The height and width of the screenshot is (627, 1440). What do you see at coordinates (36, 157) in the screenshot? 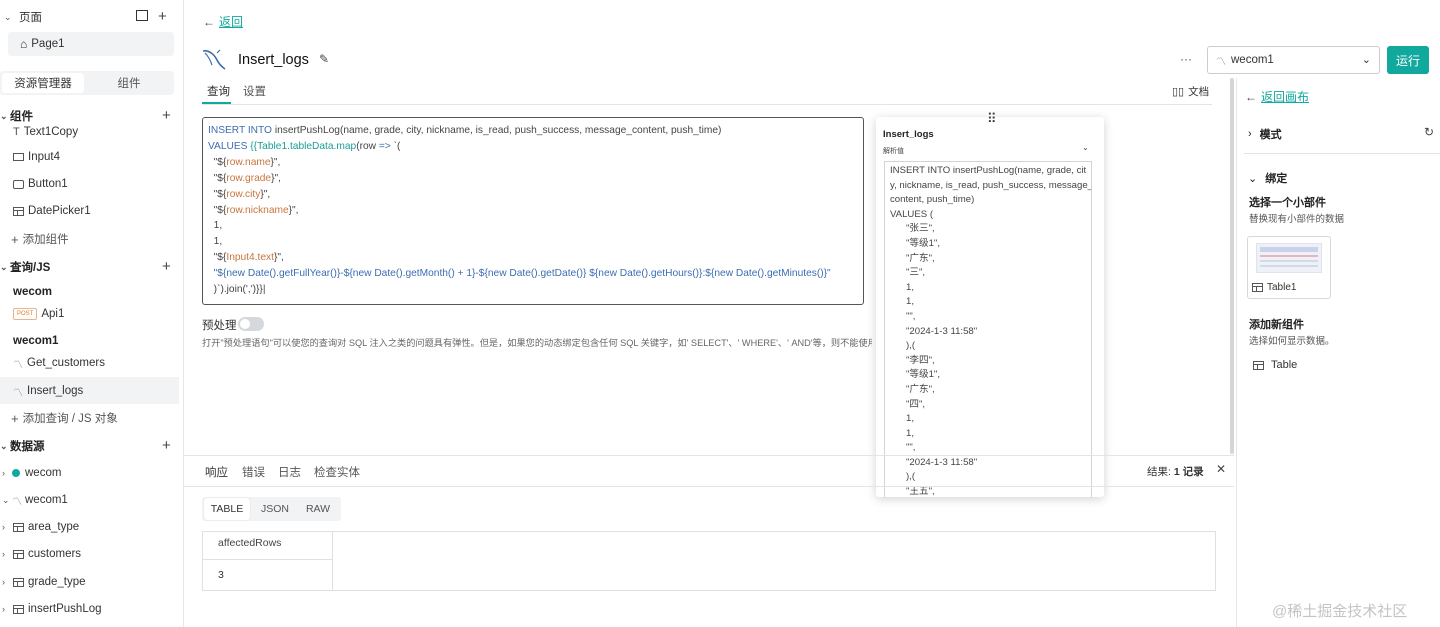
I see `widget-item: Input4` at bounding box center [36, 157].